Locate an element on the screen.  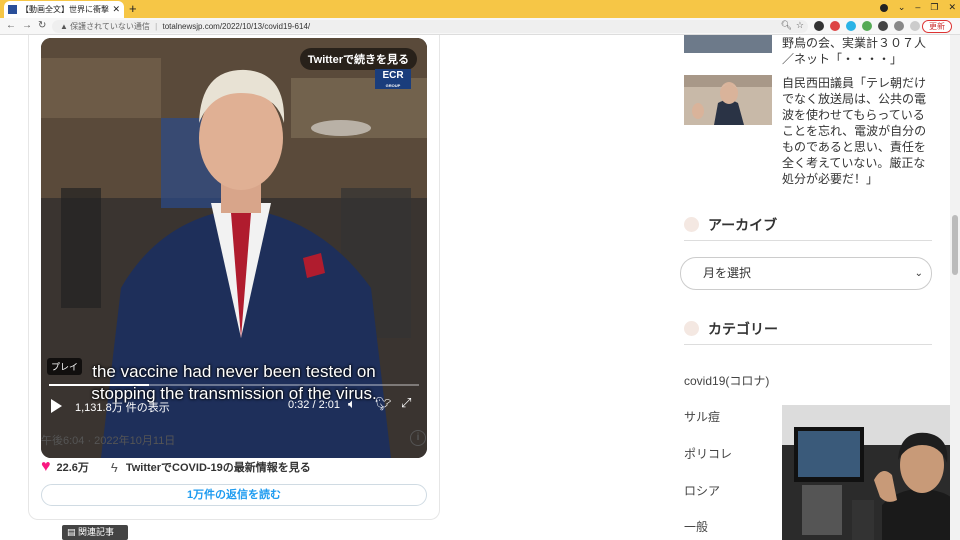
related-articles-label: 関連記事 is located at coordinates (96, 532).